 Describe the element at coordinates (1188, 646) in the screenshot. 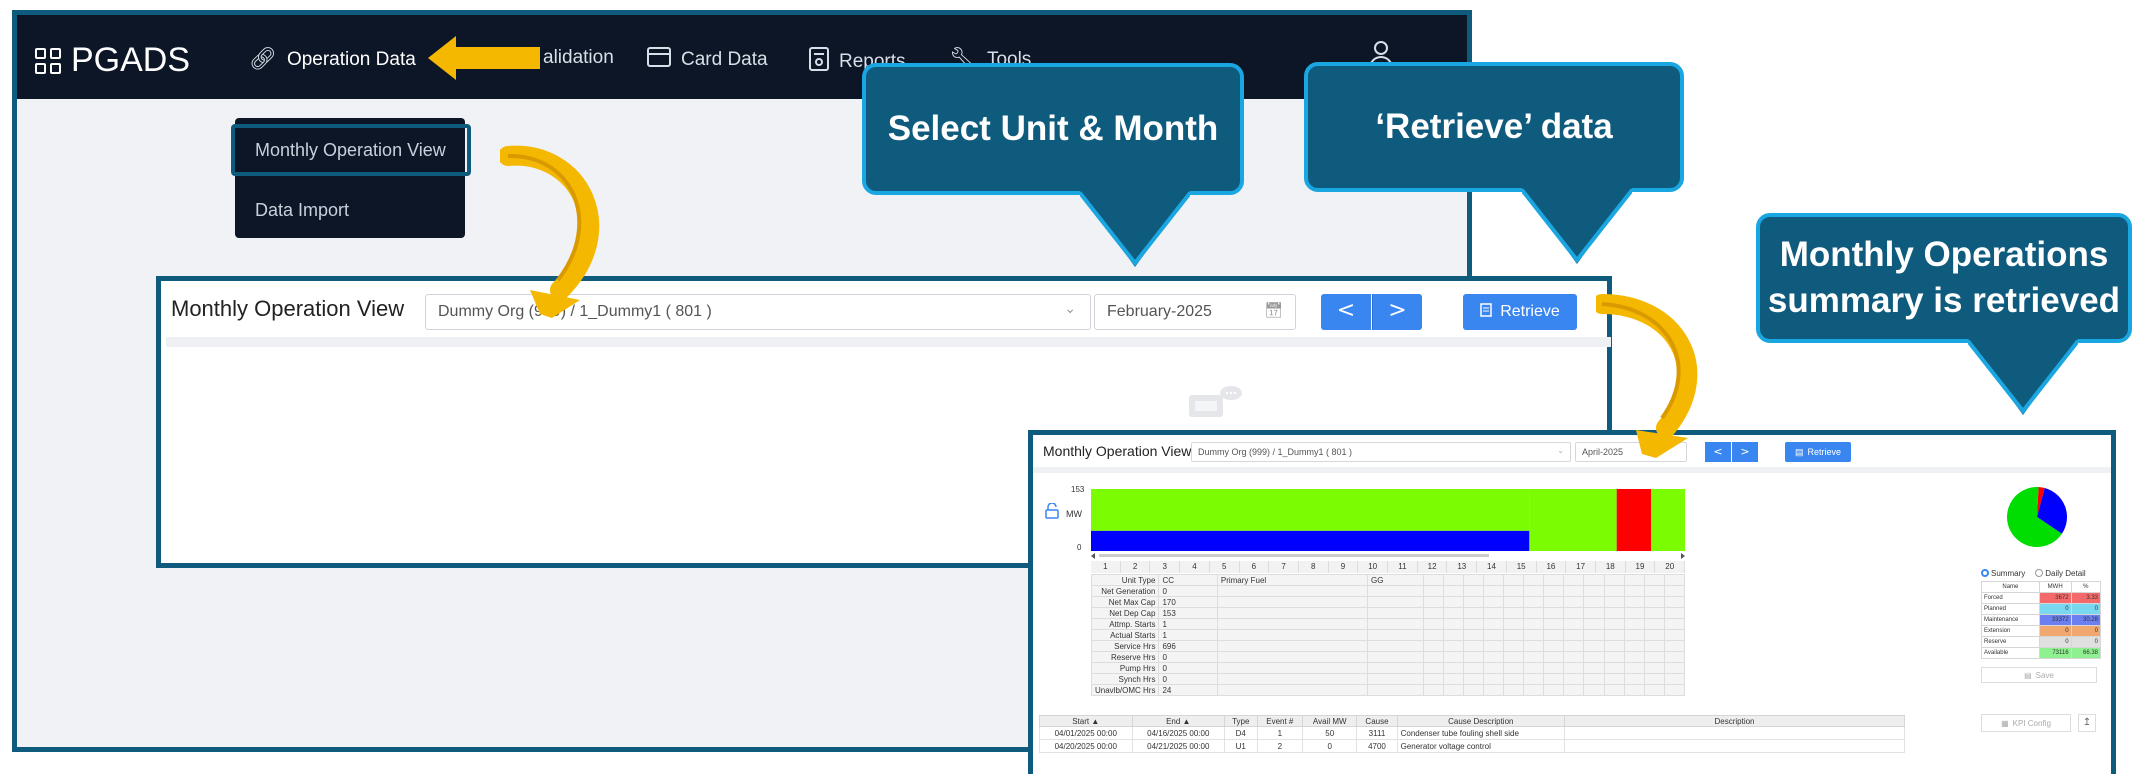

I see `stats-value: 696` at that location.